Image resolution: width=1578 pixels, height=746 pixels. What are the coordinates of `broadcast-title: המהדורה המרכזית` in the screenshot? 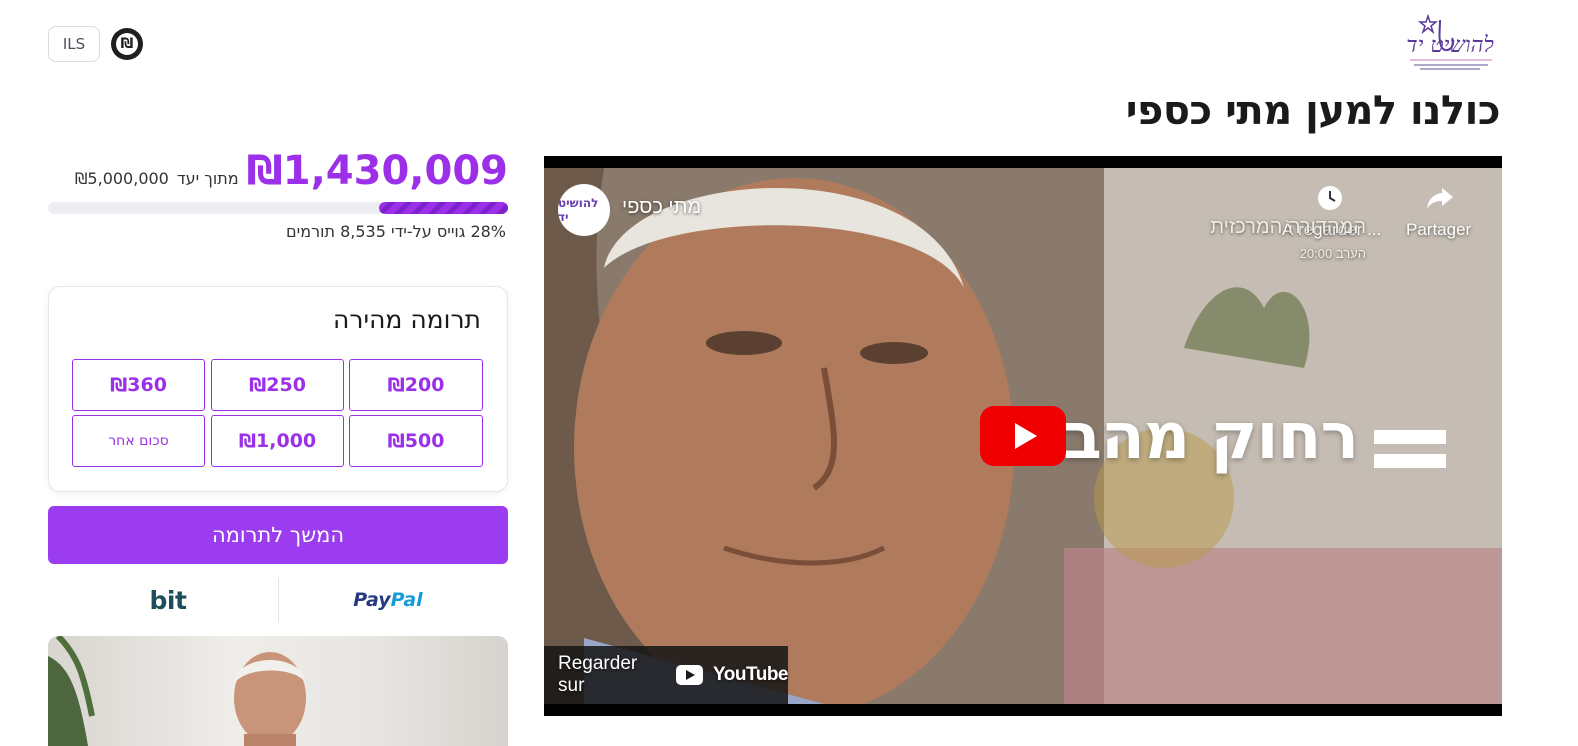 It's located at (1288, 227).